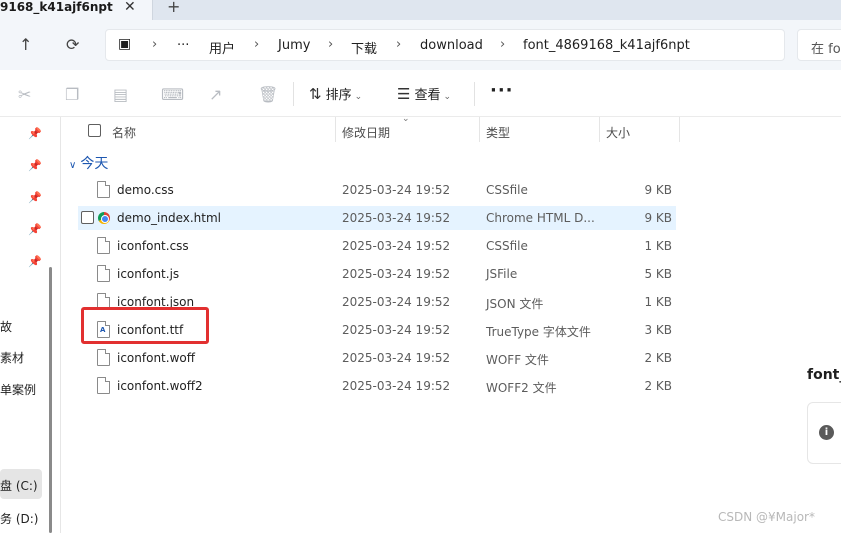  What do you see at coordinates (658, 358) in the screenshot?
I see `file-size: 2 KB` at bounding box center [658, 358].